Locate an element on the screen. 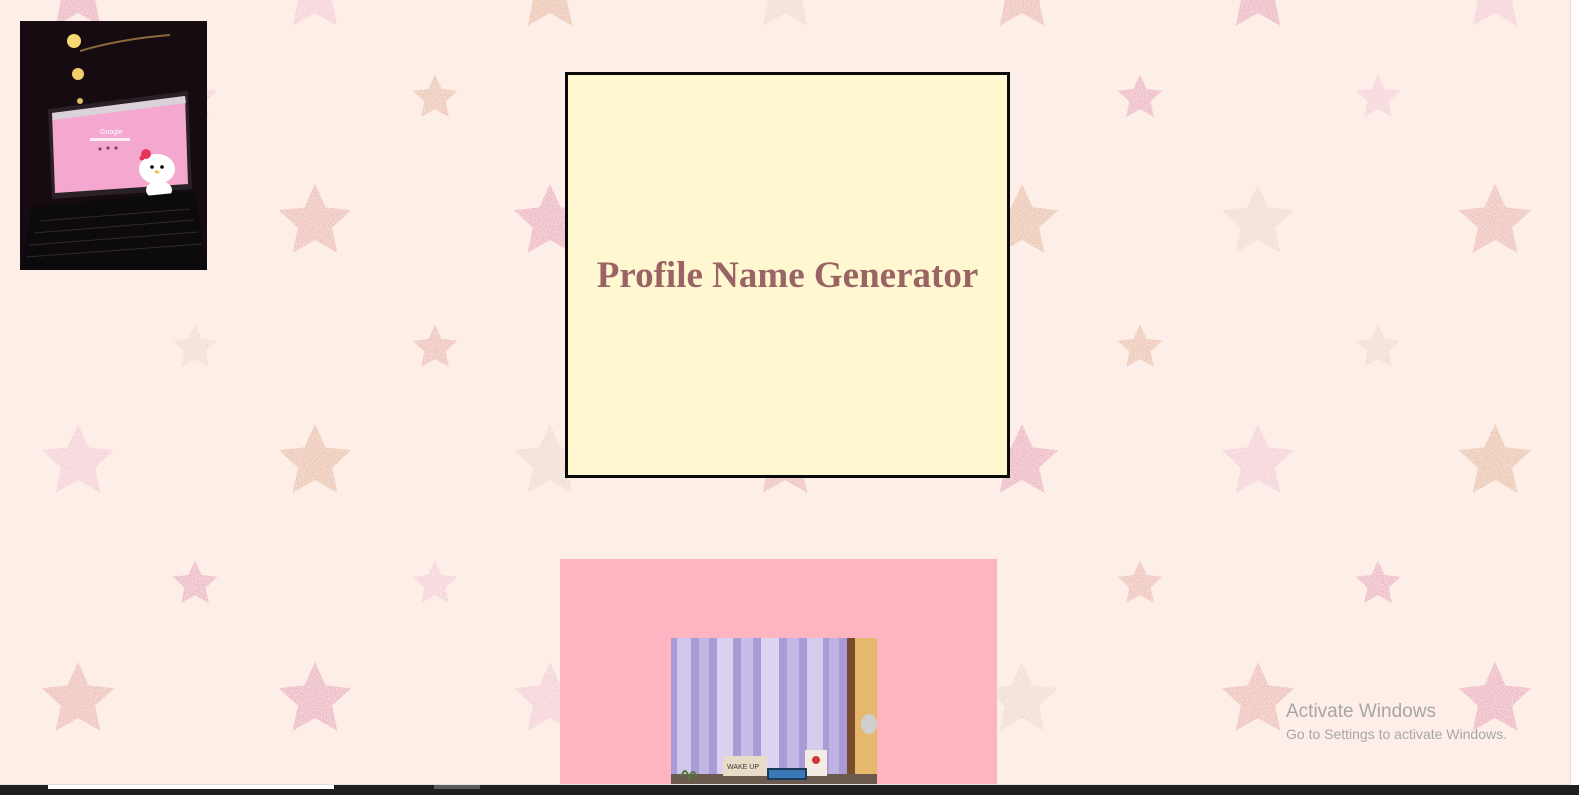 The image size is (1579, 795). watermark-subtitle: Go to Settings to activate Windows. is located at coordinates (1396, 734).